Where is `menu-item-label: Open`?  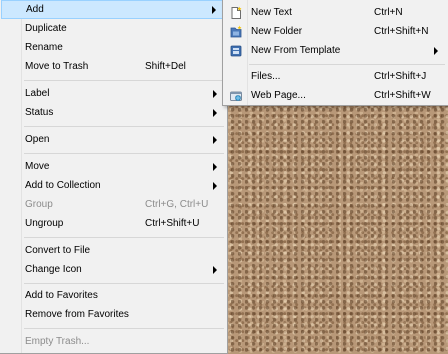 menu-item-label: Open is located at coordinates (37, 139).